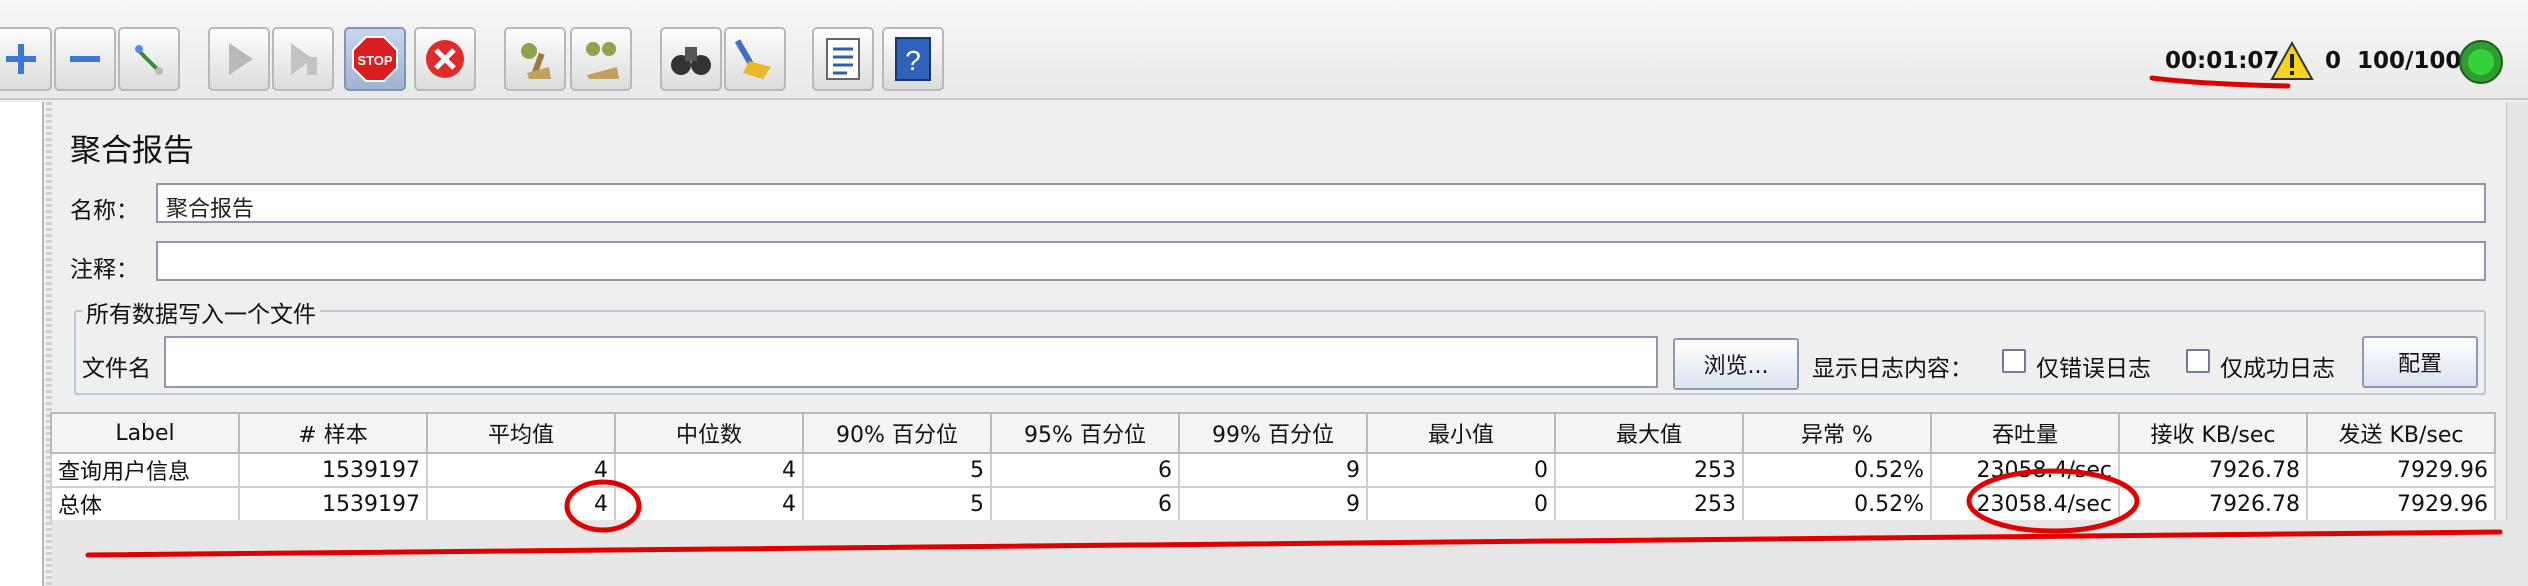 The height and width of the screenshot is (586, 2528). Describe the element at coordinates (21, 59) in the screenshot. I see `plus-icon` at that location.